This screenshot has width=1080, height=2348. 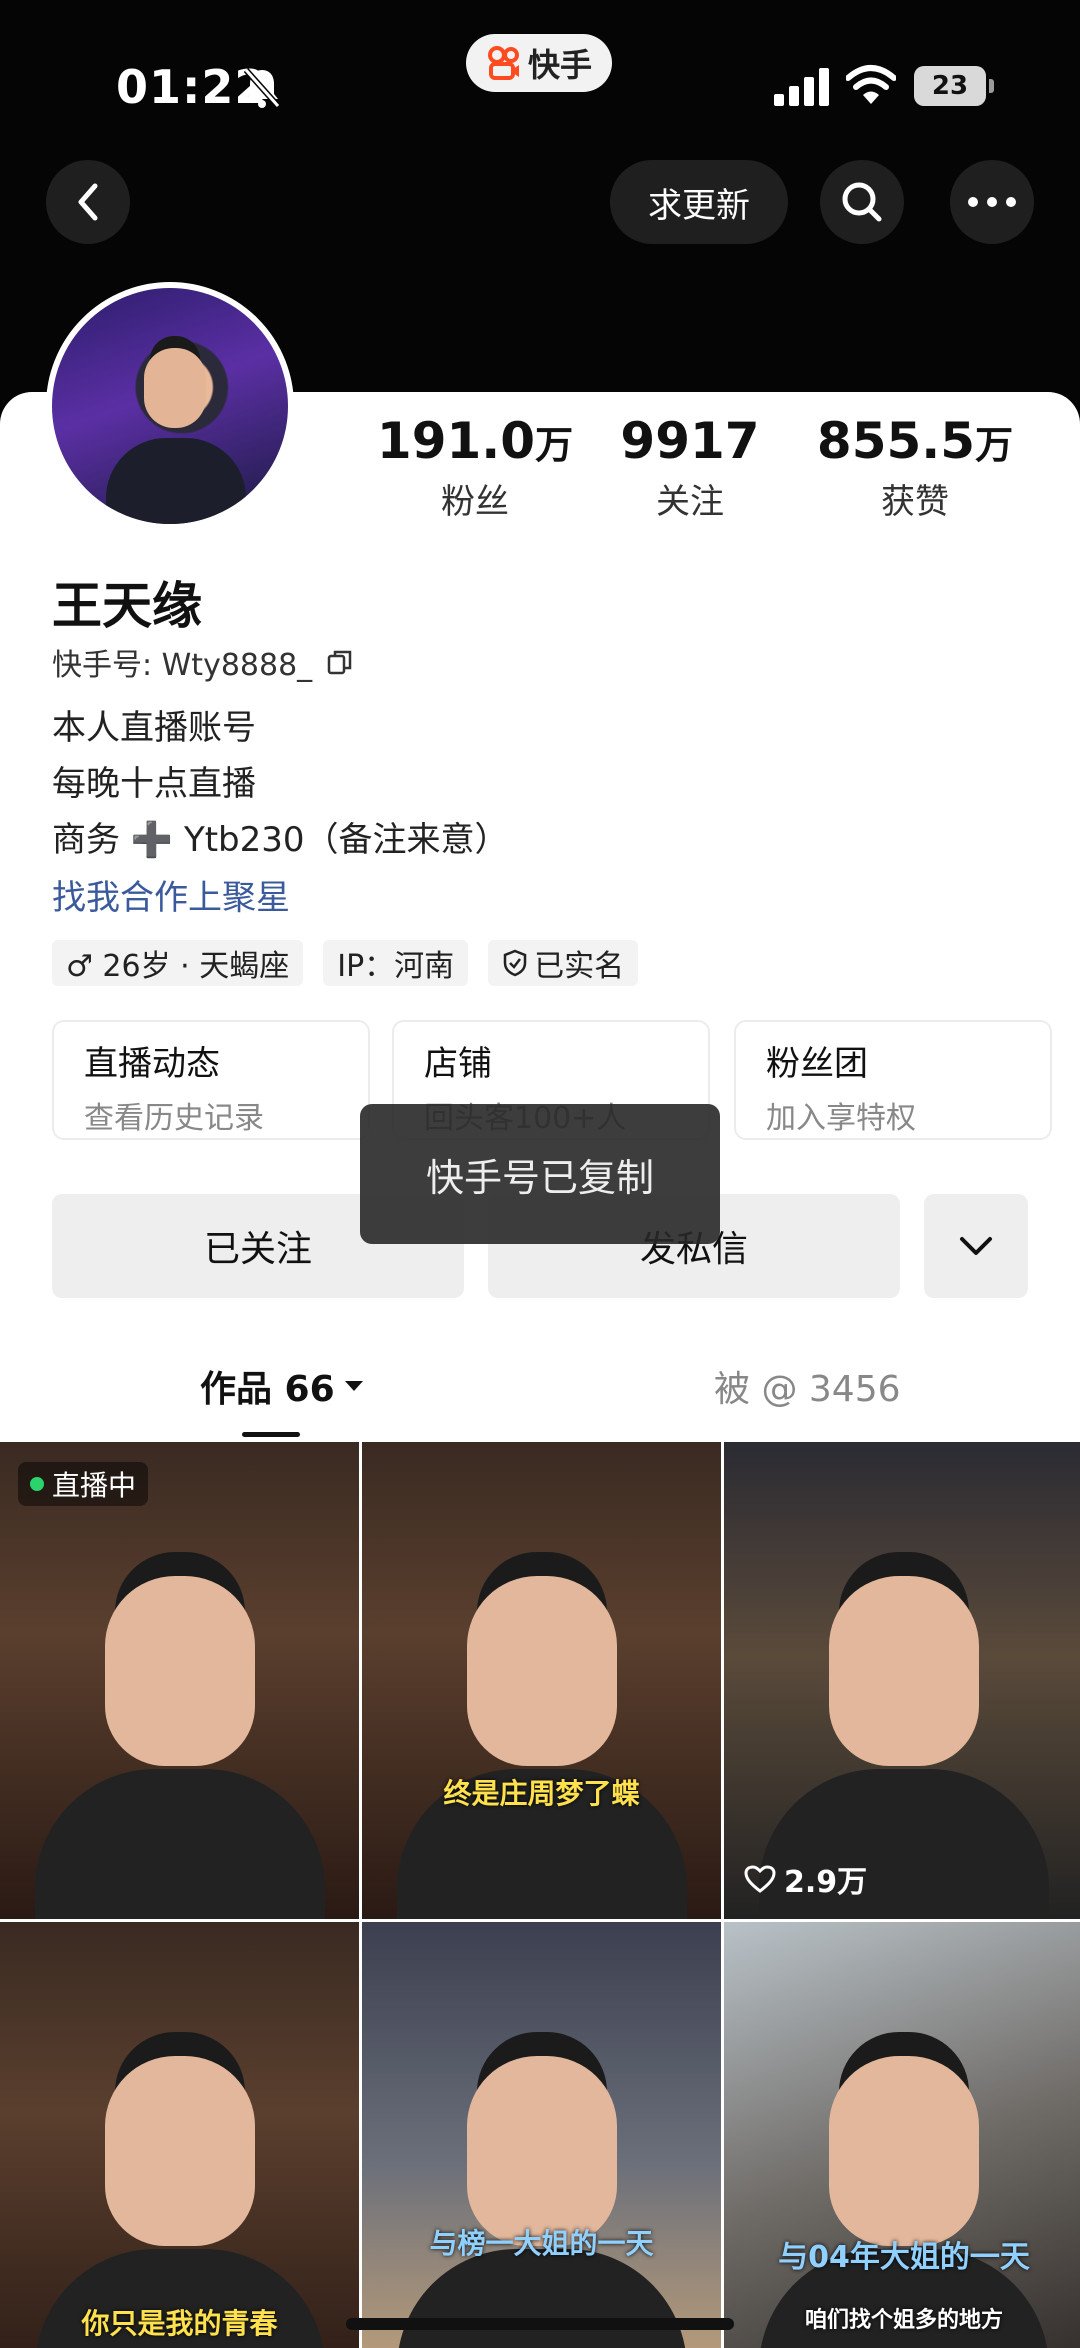 I want to click on chevron-down-icon, so click(x=976, y=1246).